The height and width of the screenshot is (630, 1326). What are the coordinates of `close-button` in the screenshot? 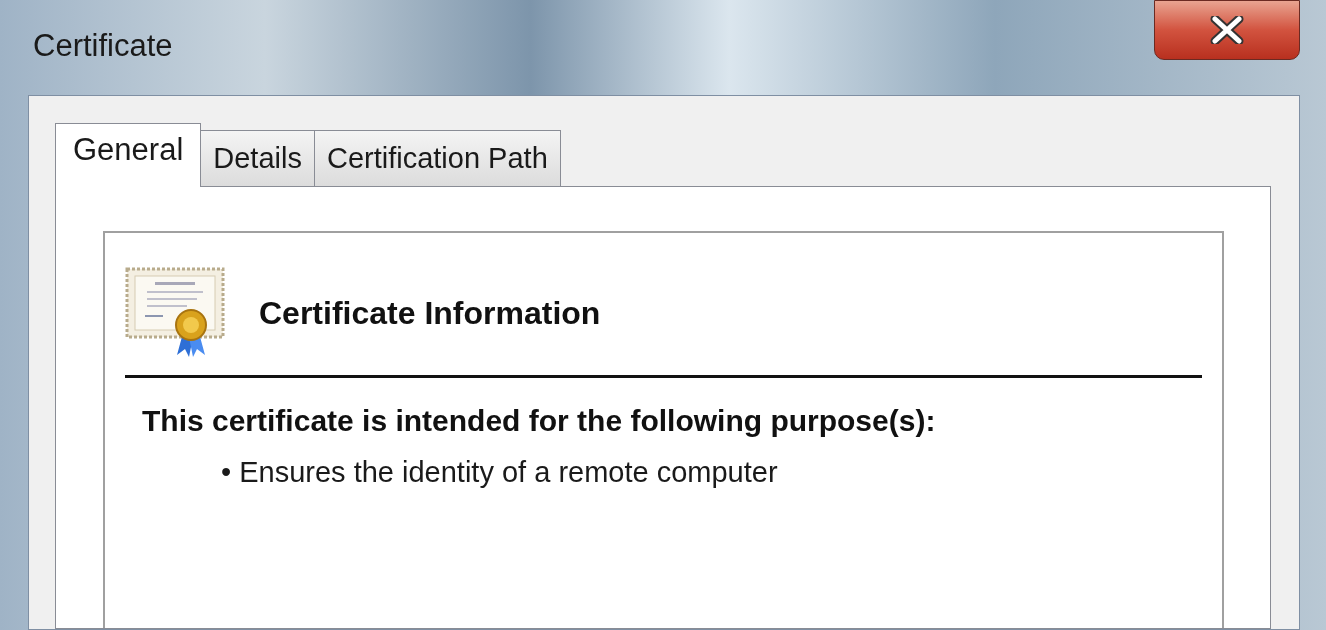 It's located at (1227, 30).